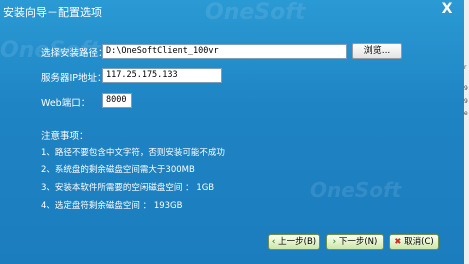  I want to click on back-arrow-icon: ‹, so click(273, 242).